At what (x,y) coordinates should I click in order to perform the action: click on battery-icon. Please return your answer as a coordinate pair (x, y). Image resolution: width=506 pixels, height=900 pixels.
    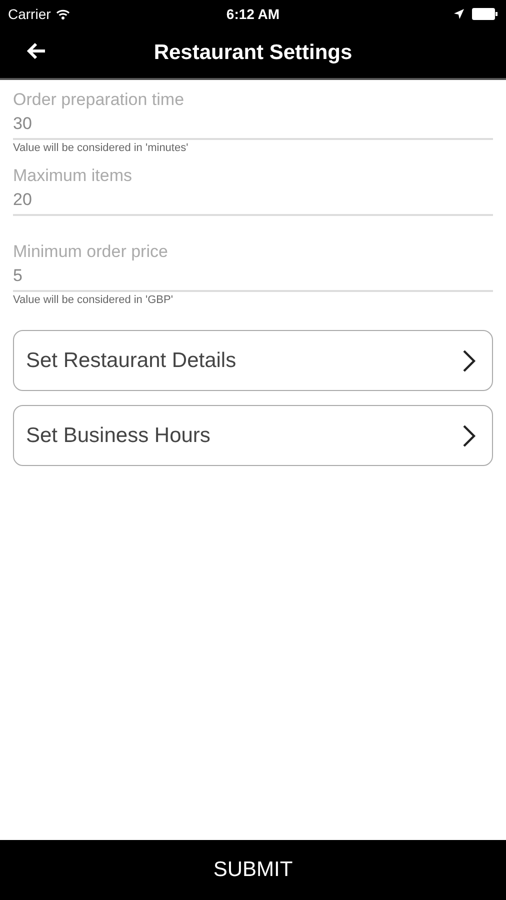
    Looking at the image, I should click on (485, 14).